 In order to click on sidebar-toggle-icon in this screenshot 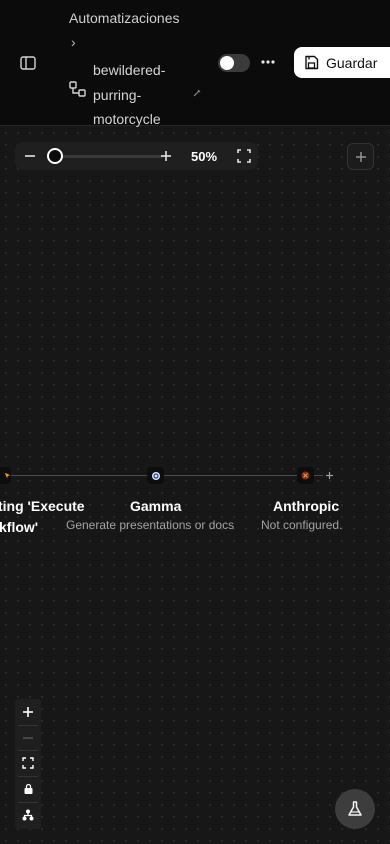, I will do `click(28, 63)`.